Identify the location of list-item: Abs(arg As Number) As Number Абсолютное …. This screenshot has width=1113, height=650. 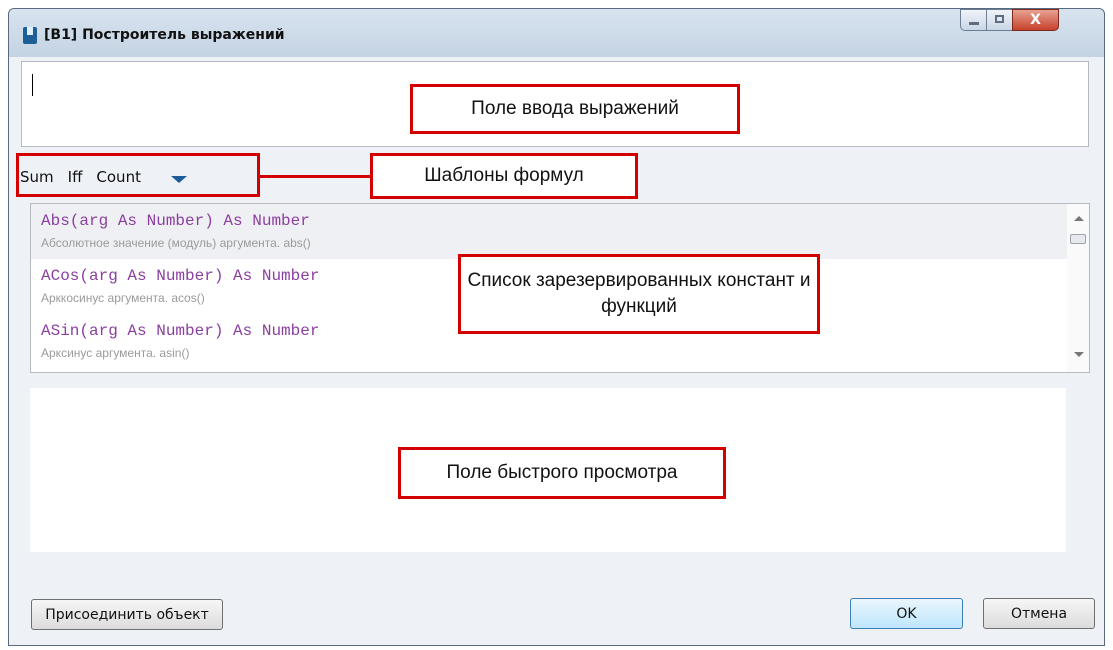
(549, 231).